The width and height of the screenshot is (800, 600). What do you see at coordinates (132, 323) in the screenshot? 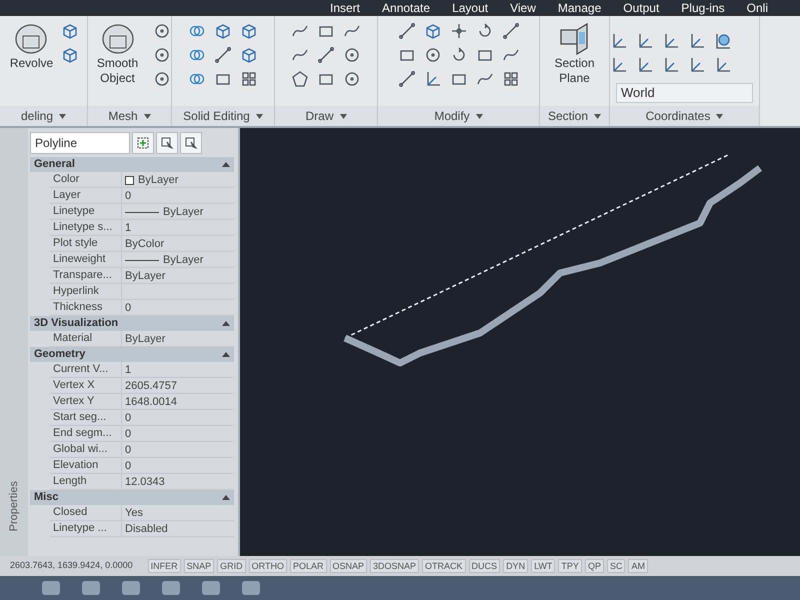
I see `section-header: 3D Visualization` at bounding box center [132, 323].